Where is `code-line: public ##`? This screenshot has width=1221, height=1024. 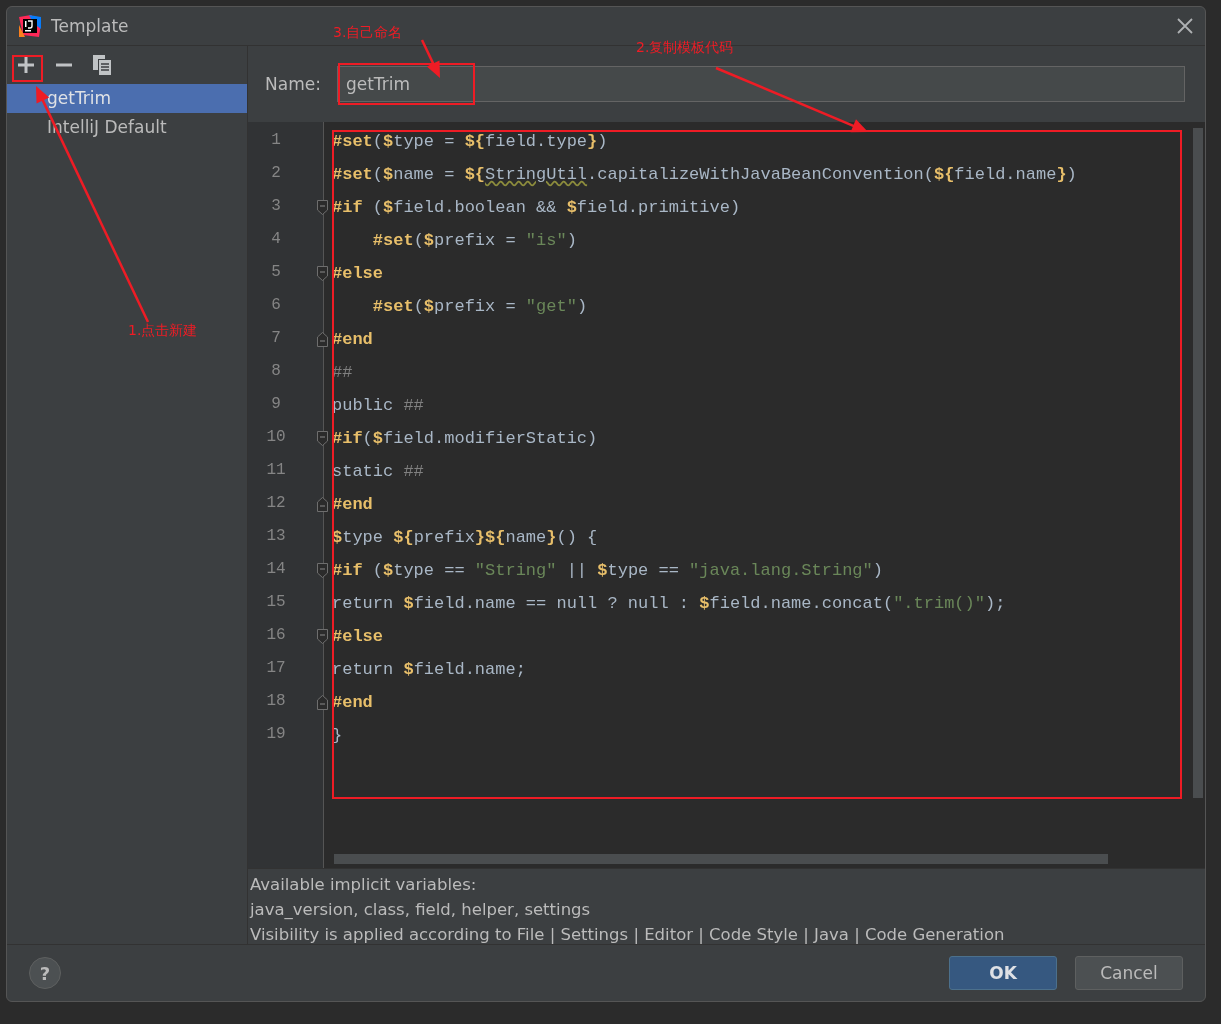
code-line: public ## is located at coordinates (378, 405).